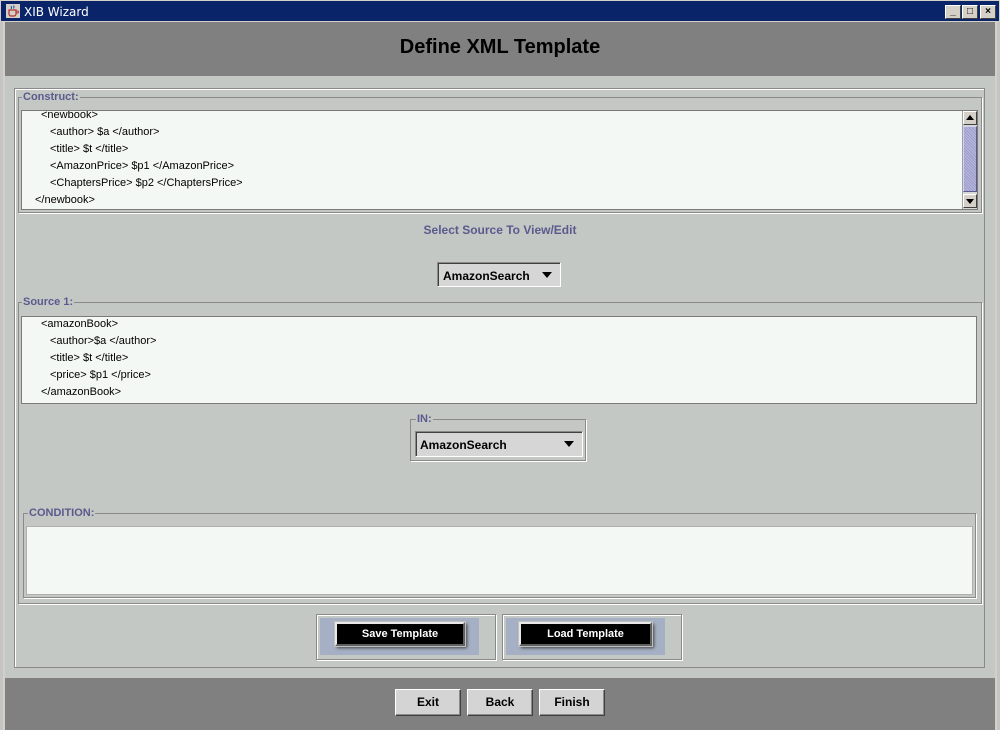 The width and height of the screenshot is (1000, 730). Describe the element at coordinates (146, 183) in the screenshot. I see `construct-line: <ChaptersPrice> $p2 </ChaptersPrice>` at that location.